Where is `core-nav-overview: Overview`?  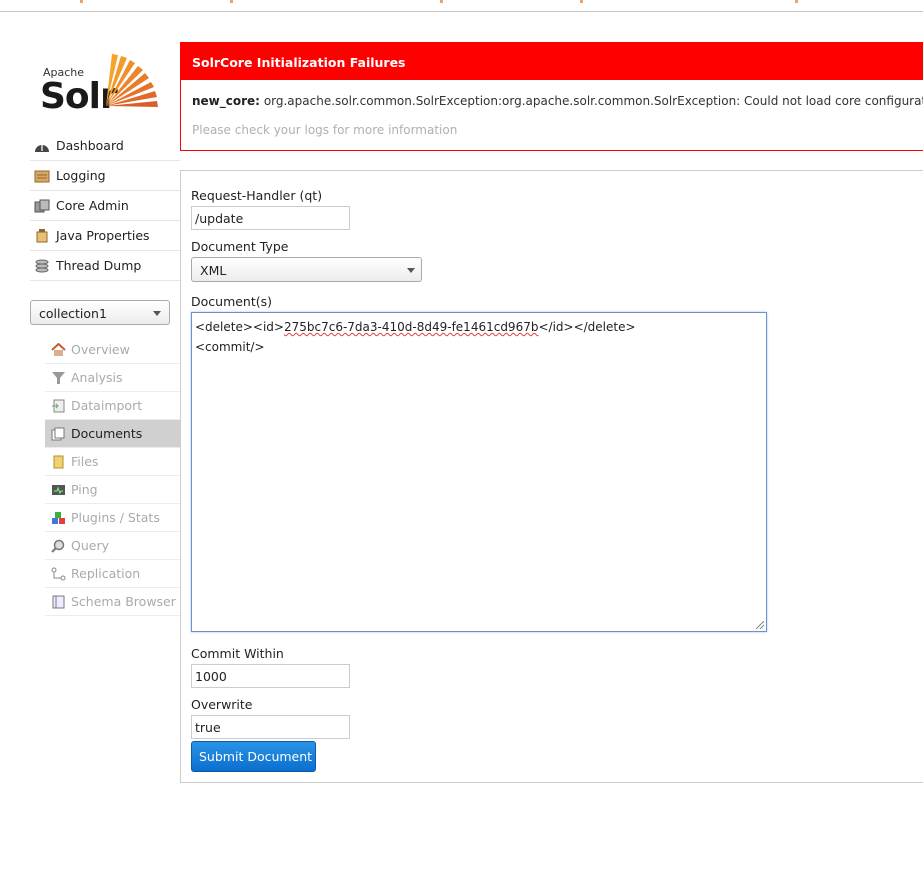 core-nav-overview: Overview is located at coordinates (112, 350).